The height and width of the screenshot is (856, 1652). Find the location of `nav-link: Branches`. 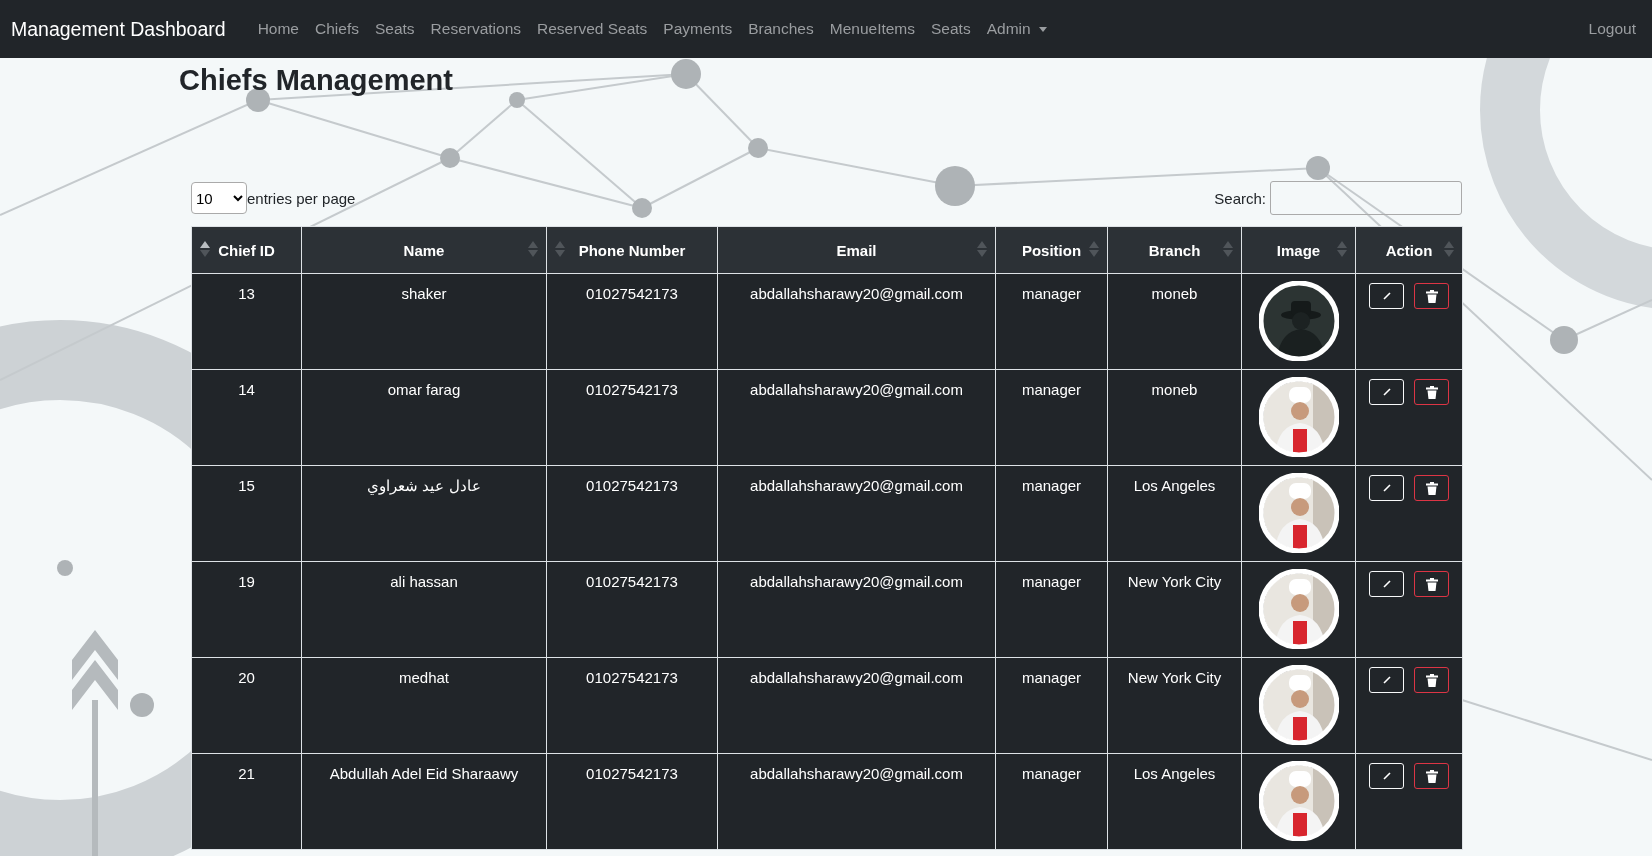

nav-link: Branches is located at coordinates (781, 29).